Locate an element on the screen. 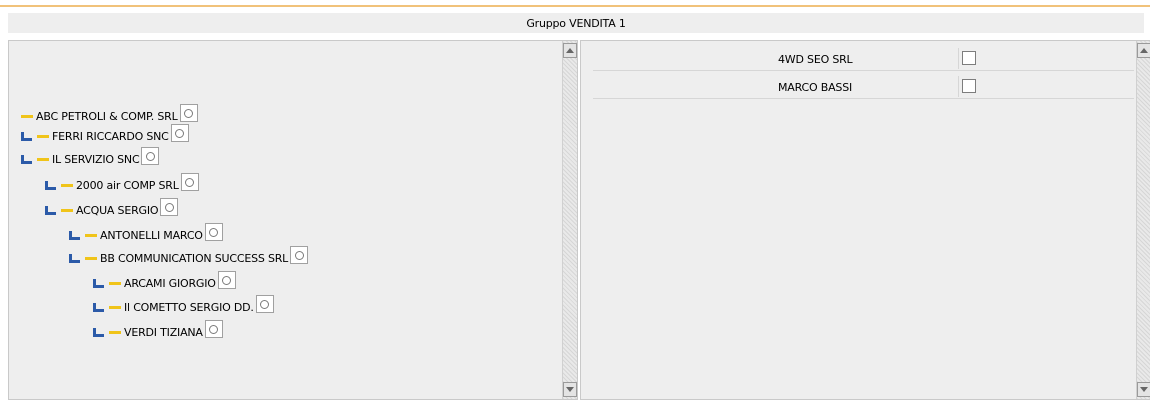  tree-scrollbar is located at coordinates (569, 220).